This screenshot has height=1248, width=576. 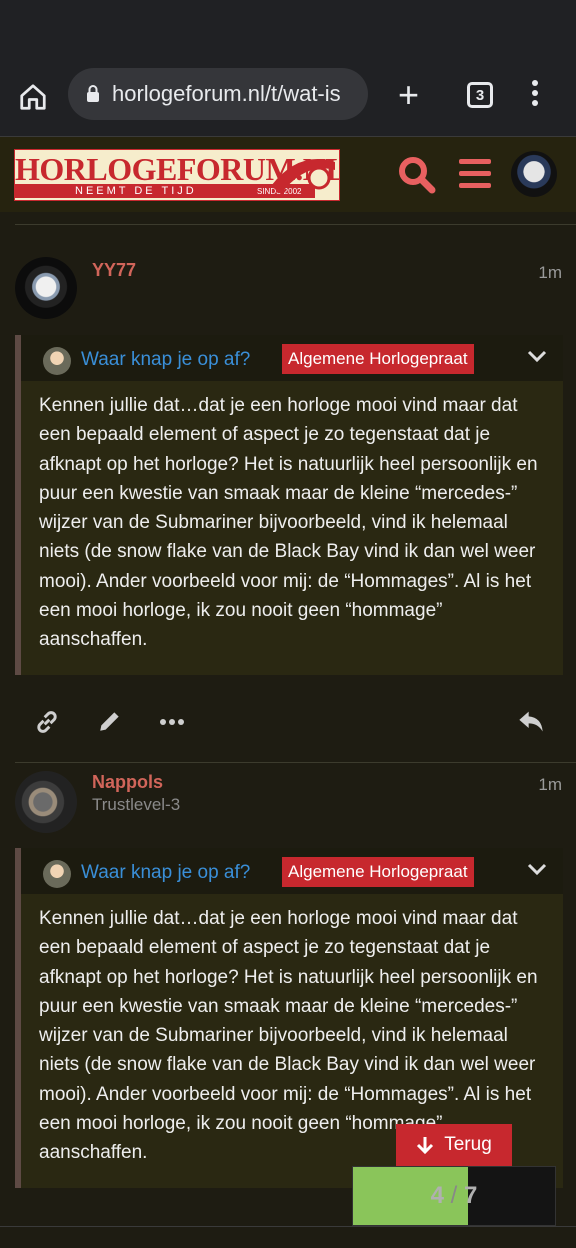 What do you see at coordinates (136, 191) in the screenshot?
I see `logo-sub: NEEMT DE TIJD` at bounding box center [136, 191].